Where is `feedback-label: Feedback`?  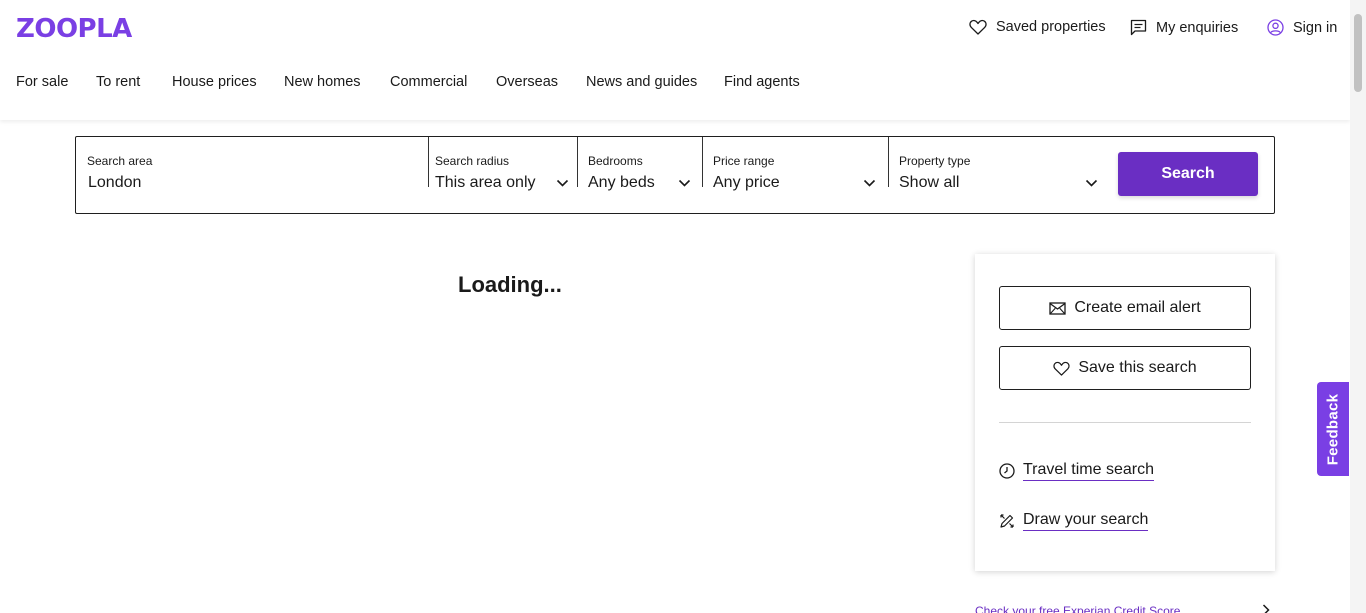
feedback-label: Feedback is located at coordinates (1333, 429).